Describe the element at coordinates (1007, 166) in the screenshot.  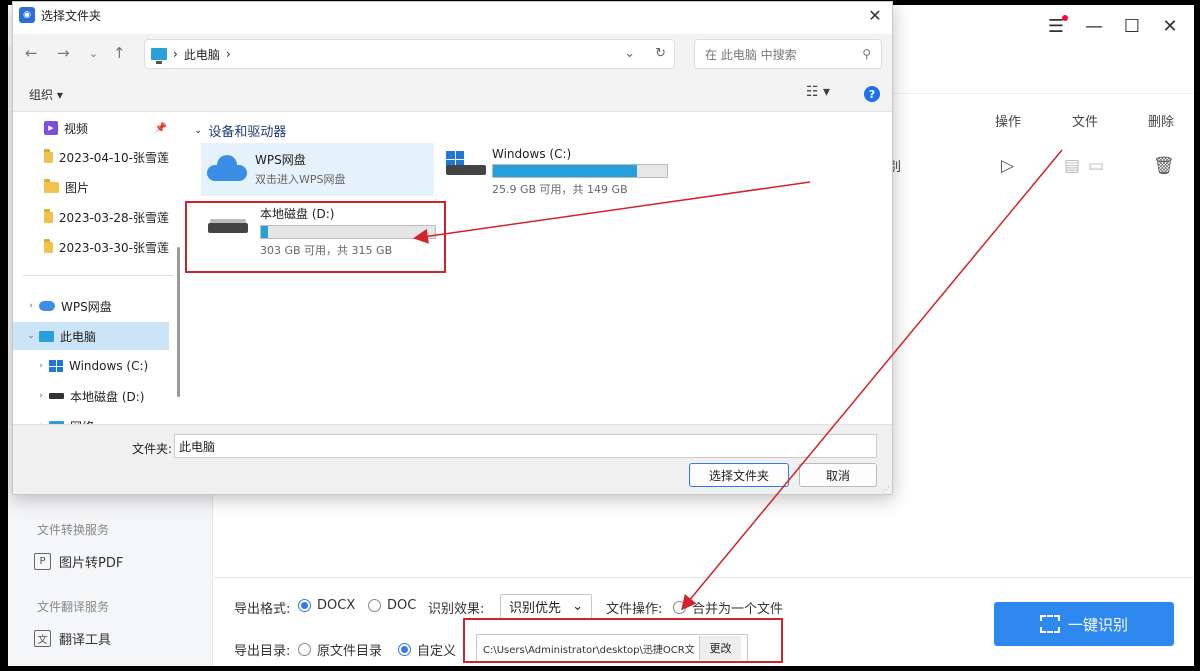
I see `play-icon: ▷` at that location.